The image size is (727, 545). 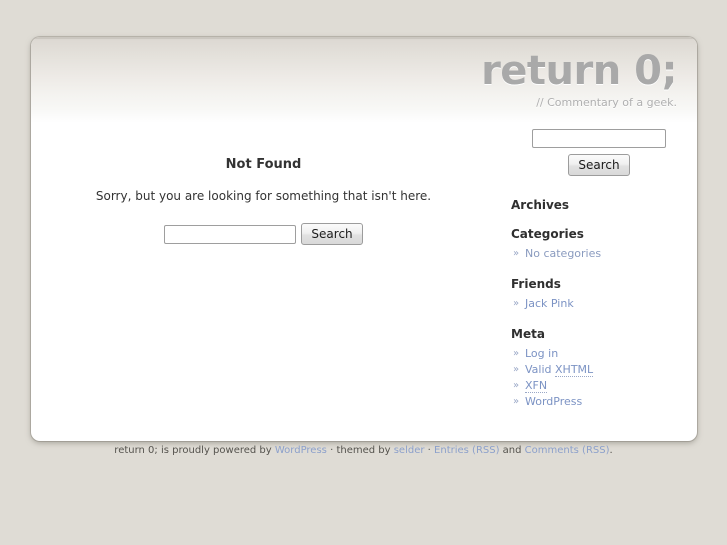 I want to click on abbreviation: XFN, so click(x=536, y=386).